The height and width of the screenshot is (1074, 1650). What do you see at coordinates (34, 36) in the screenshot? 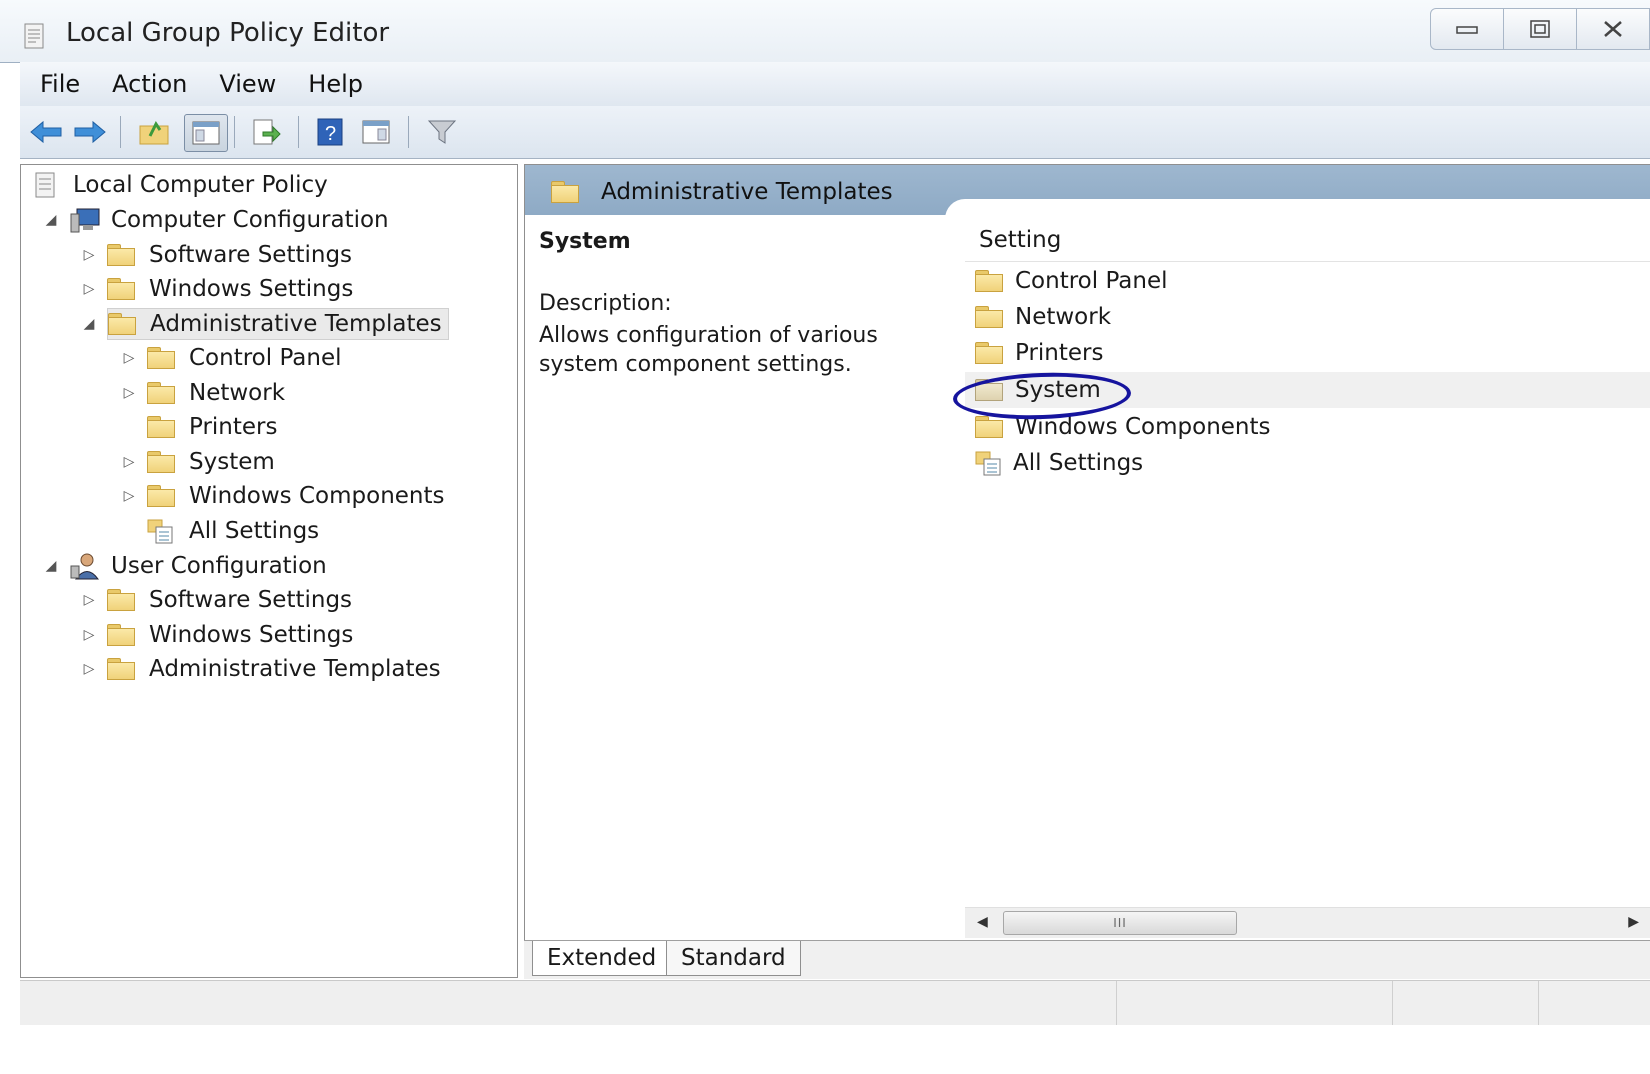
I see `policy-editor-icon` at bounding box center [34, 36].